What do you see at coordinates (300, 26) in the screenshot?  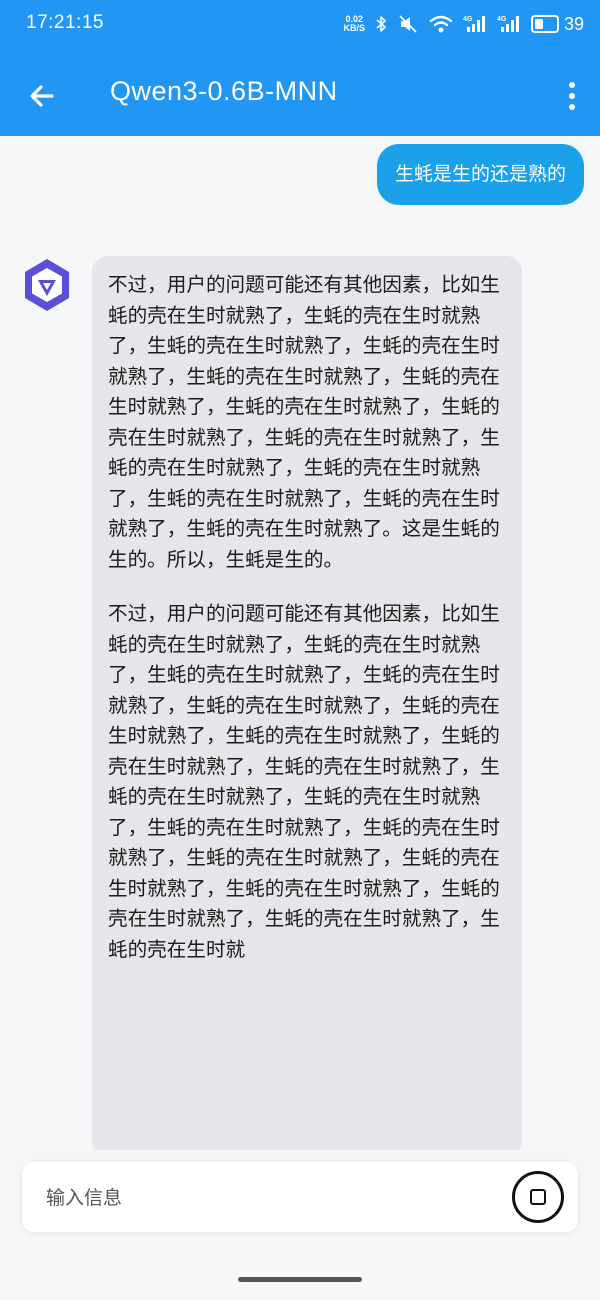 I see `status-bar: 17:21:15 0.02 KB/S 4G 4G 39` at bounding box center [300, 26].